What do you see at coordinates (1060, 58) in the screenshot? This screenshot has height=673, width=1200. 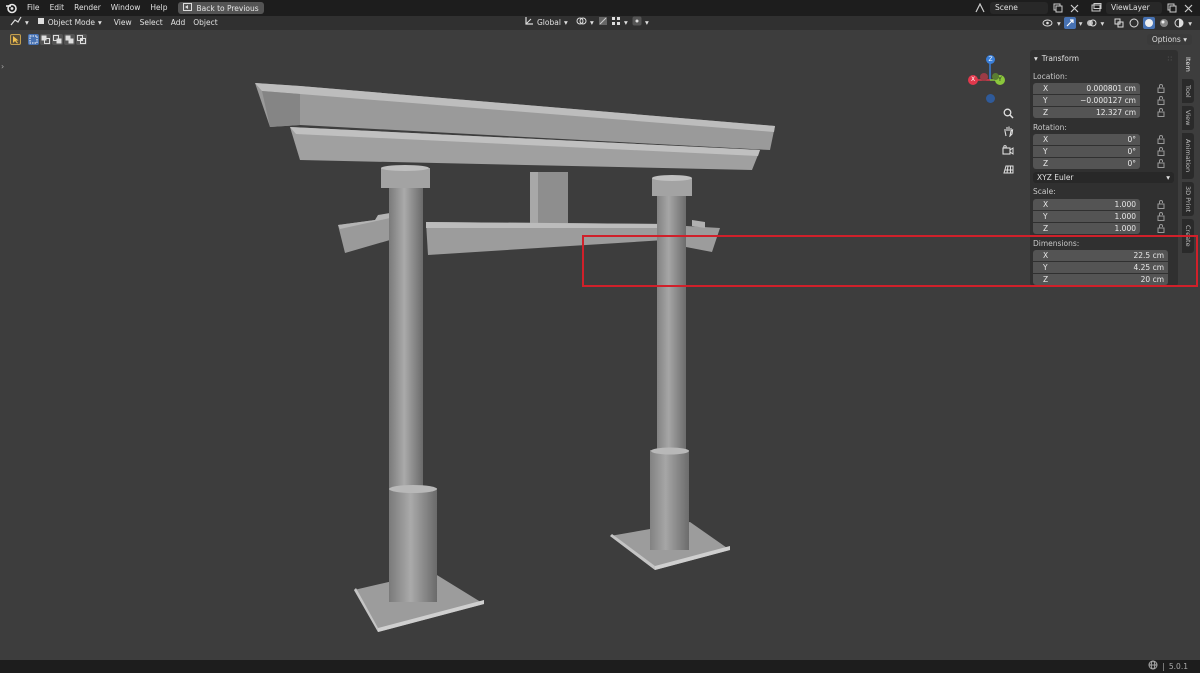 I see `transform-title: Transform` at bounding box center [1060, 58].